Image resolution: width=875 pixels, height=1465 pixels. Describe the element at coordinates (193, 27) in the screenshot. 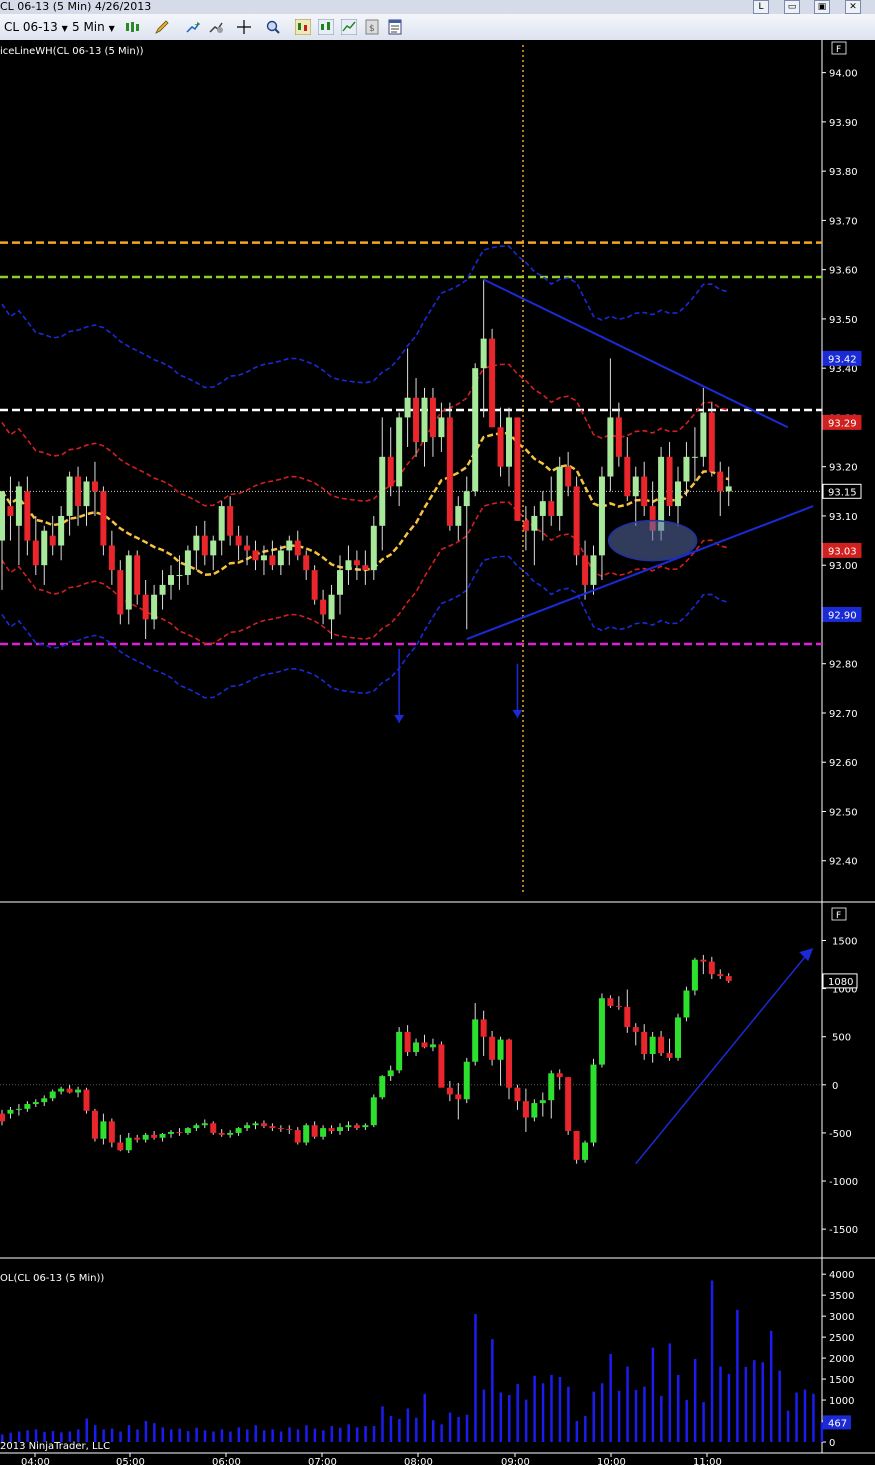

I see `add-indicator-icon: +` at that location.